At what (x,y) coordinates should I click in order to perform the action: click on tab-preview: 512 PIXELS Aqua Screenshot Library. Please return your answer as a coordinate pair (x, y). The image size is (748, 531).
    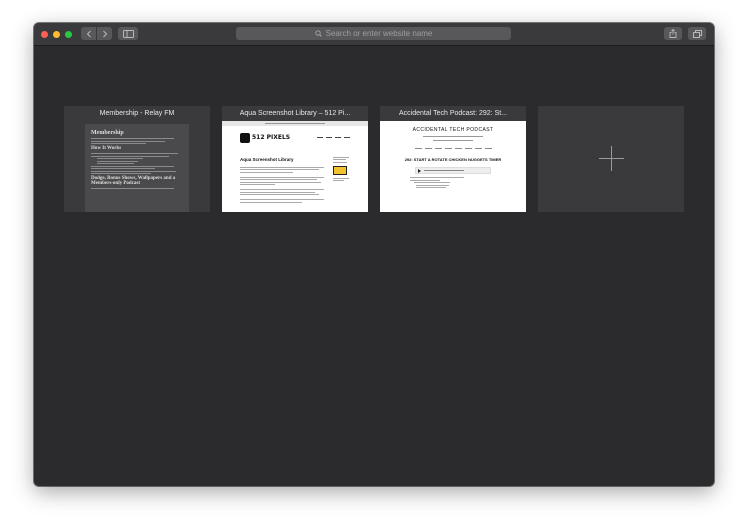
    Looking at the image, I should click on (295, 166).